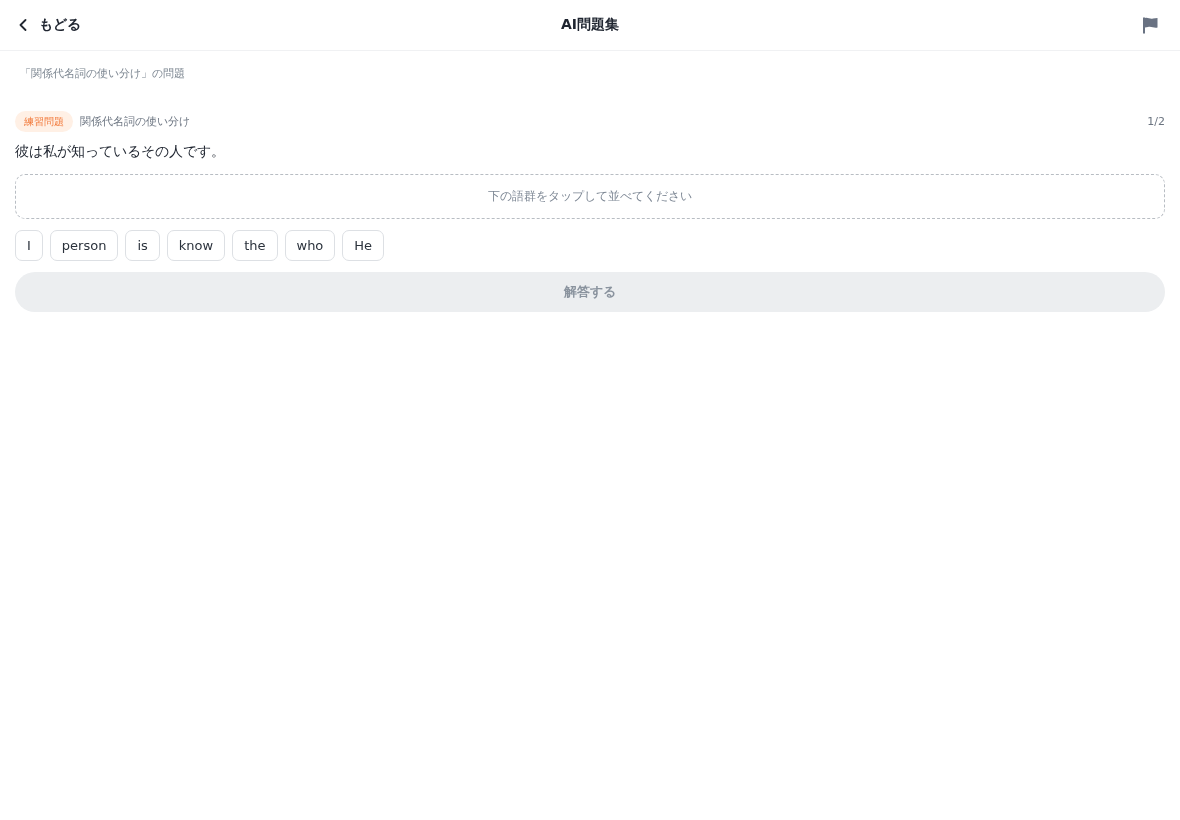 The image size is (1180, 820). What do you see at coordinates (102, 73) in the screenshot?
I see `section-subtitle: 「関係代名詞の使い分け」の問題` at bounding box center [102, 73].